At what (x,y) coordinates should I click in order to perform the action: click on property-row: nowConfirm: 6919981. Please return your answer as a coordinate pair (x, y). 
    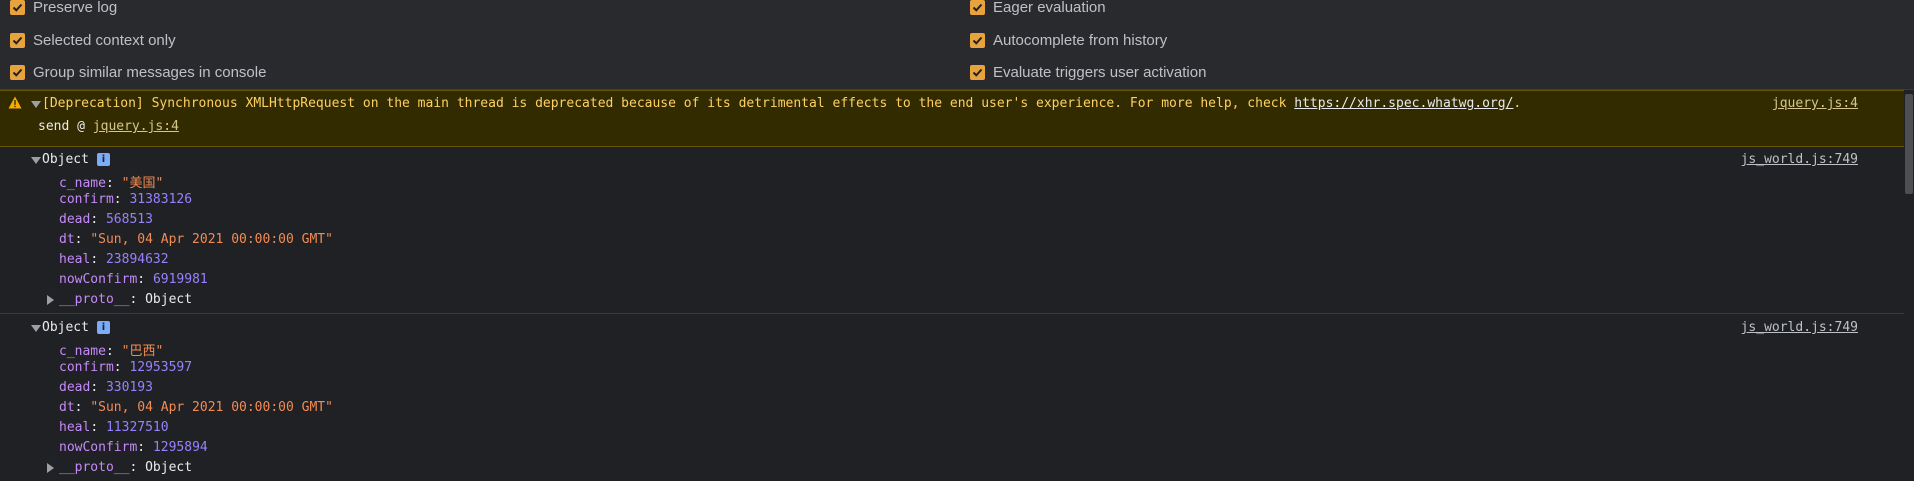
    Looking at the image, I should click on (133, 279).